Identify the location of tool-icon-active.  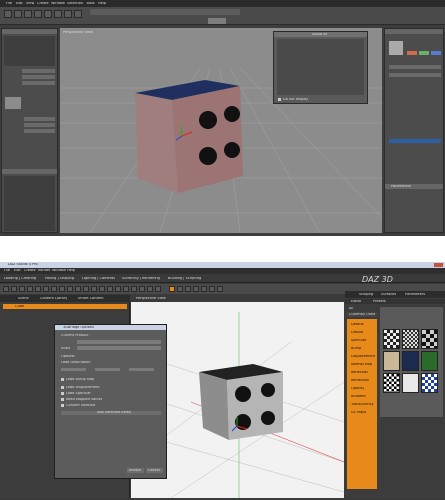
(172, 289).